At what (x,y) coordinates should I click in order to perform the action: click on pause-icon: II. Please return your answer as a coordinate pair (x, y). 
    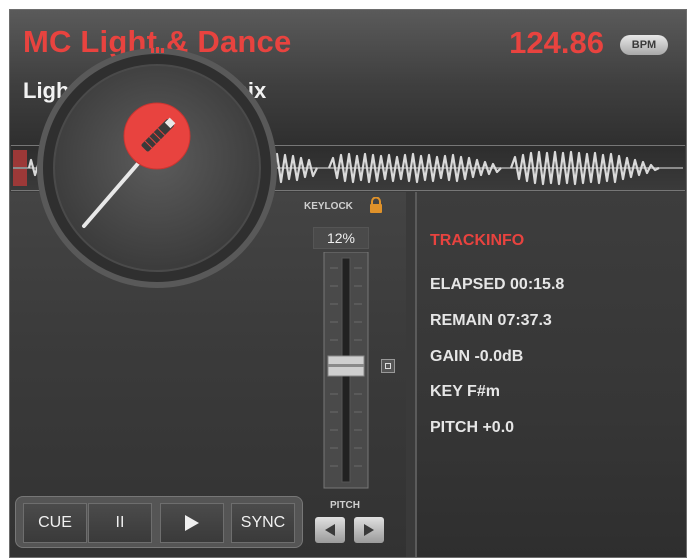
    Looking at the image, I should click on (120, 522).